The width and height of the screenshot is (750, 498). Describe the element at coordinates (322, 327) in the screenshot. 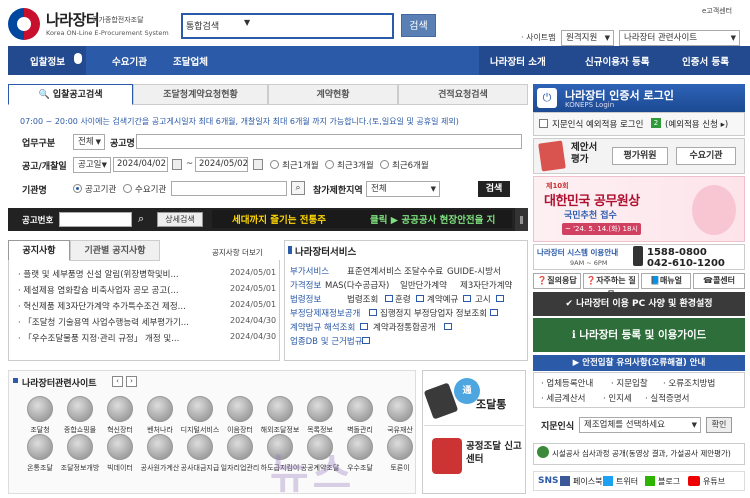

I see `service-key: 계약법규 해석조회` at that location.